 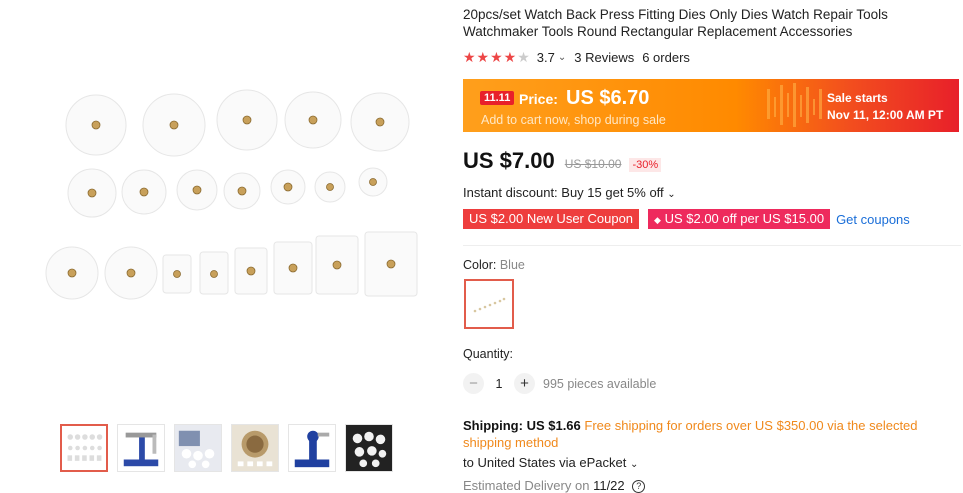 I want to click on current-price: US $7.00, so click(x=509, y=160).